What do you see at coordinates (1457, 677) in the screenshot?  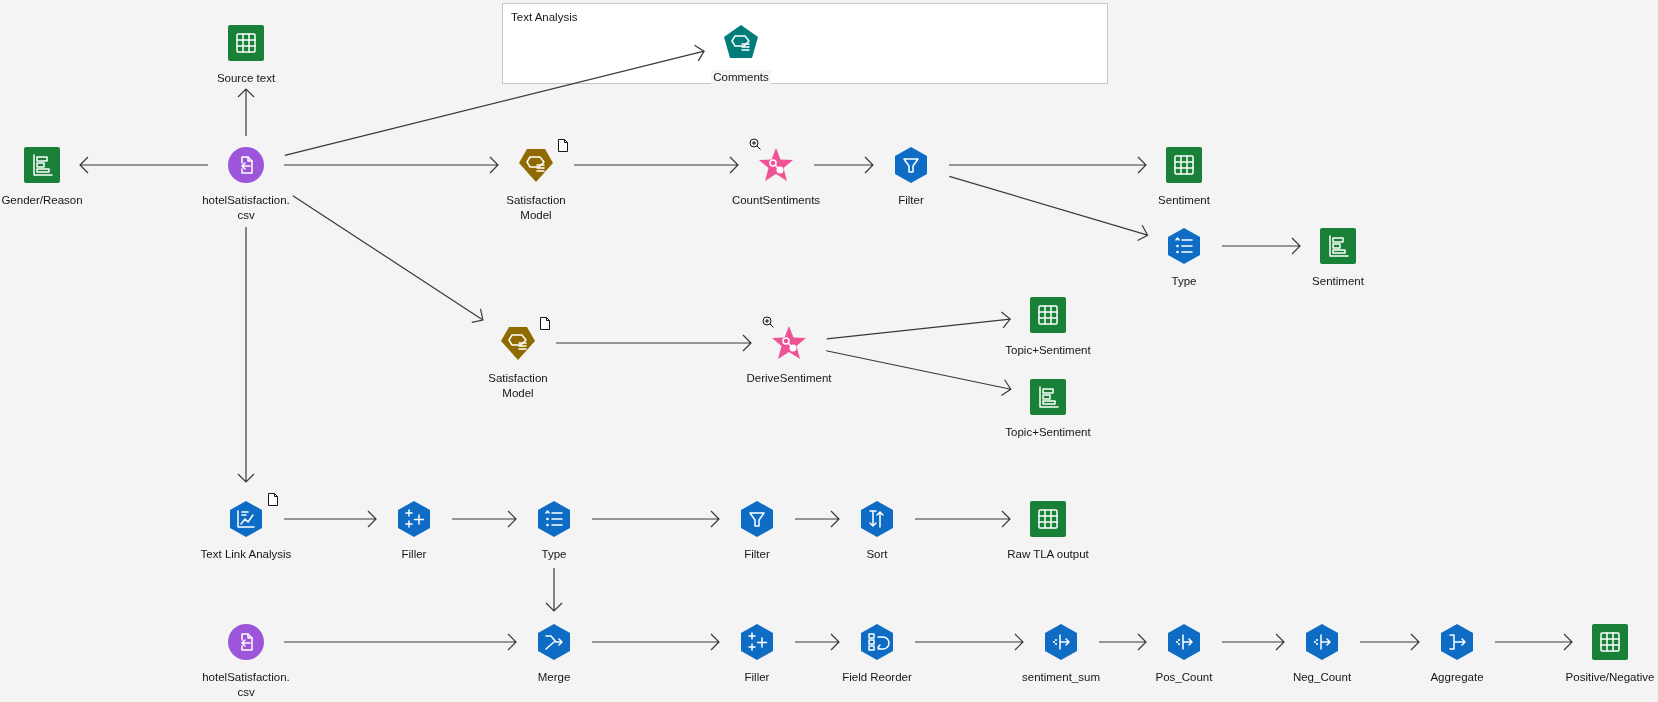 I see `node-label: Aggregate` at bounding box center [1457, 677].